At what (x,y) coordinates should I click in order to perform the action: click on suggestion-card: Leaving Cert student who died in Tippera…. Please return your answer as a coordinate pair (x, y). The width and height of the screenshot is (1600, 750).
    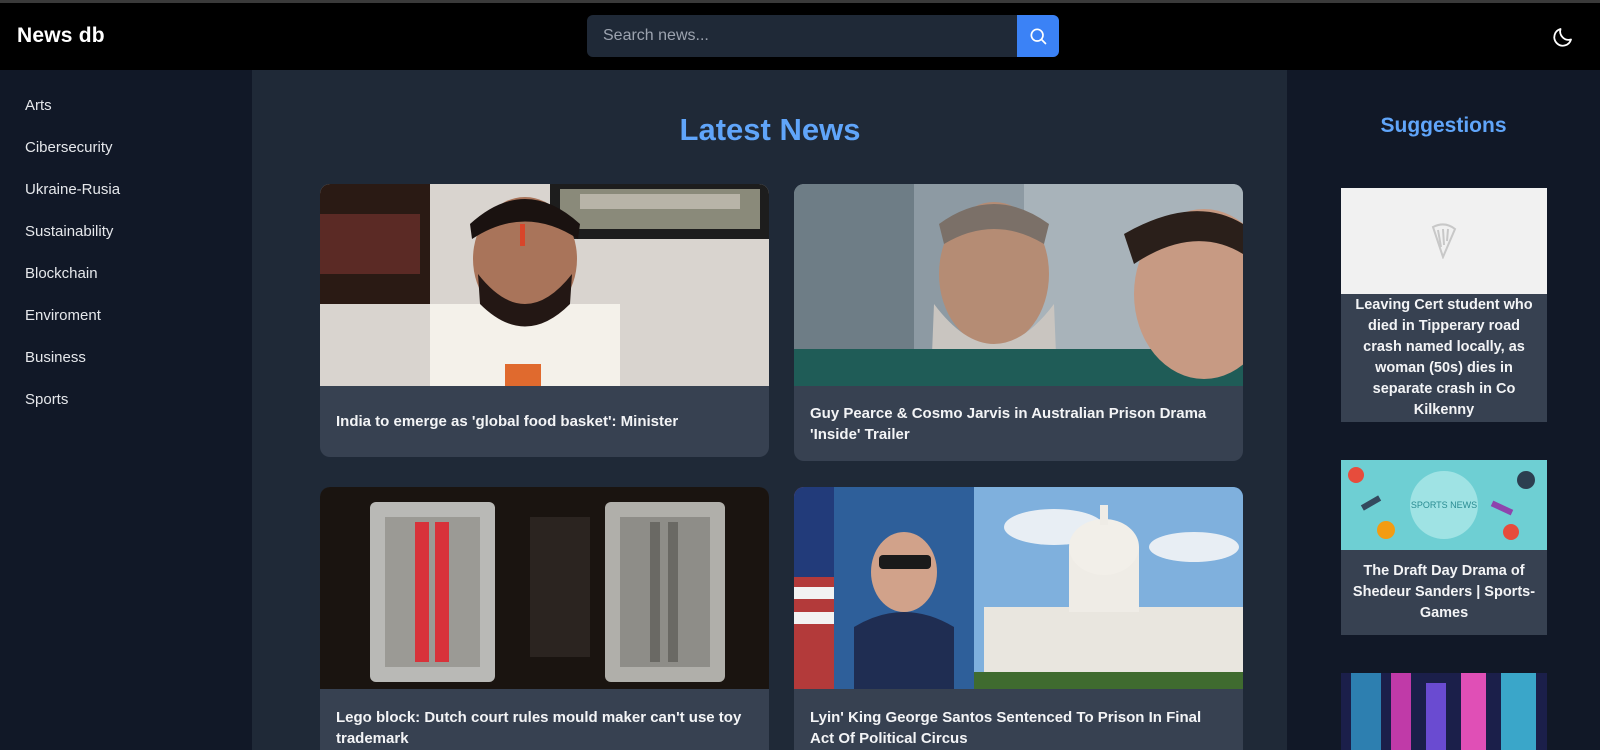
    Looking at the image, I should click on (1444, 305).